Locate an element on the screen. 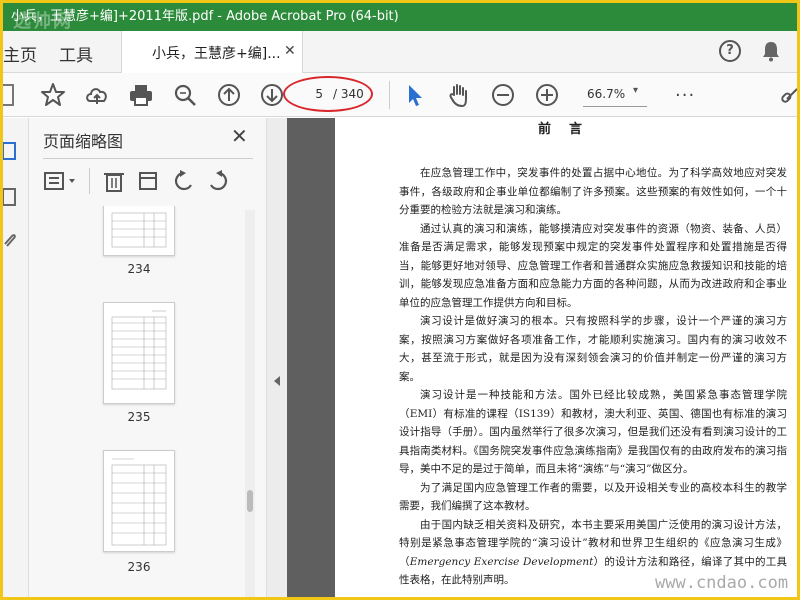  extract-page-icon is located at coordinates (148, 181).